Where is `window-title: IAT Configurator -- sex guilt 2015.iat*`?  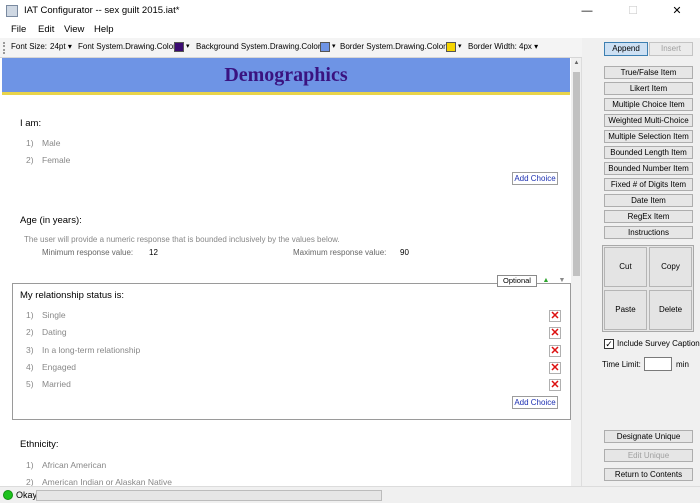 window-title: IAT Configurator -- sex guilt 2015.iat* is located at coordinates (102, 10).